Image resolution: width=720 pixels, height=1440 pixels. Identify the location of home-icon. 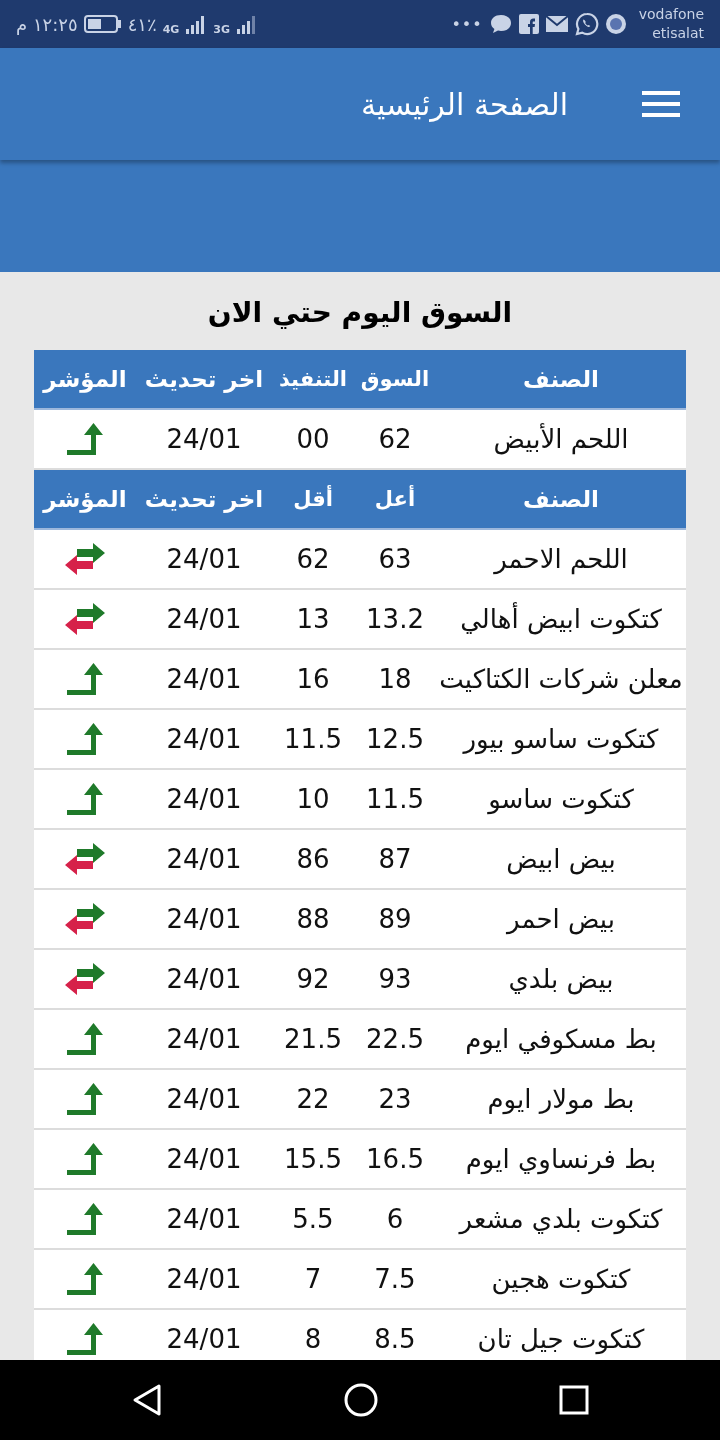
(361, 1400).